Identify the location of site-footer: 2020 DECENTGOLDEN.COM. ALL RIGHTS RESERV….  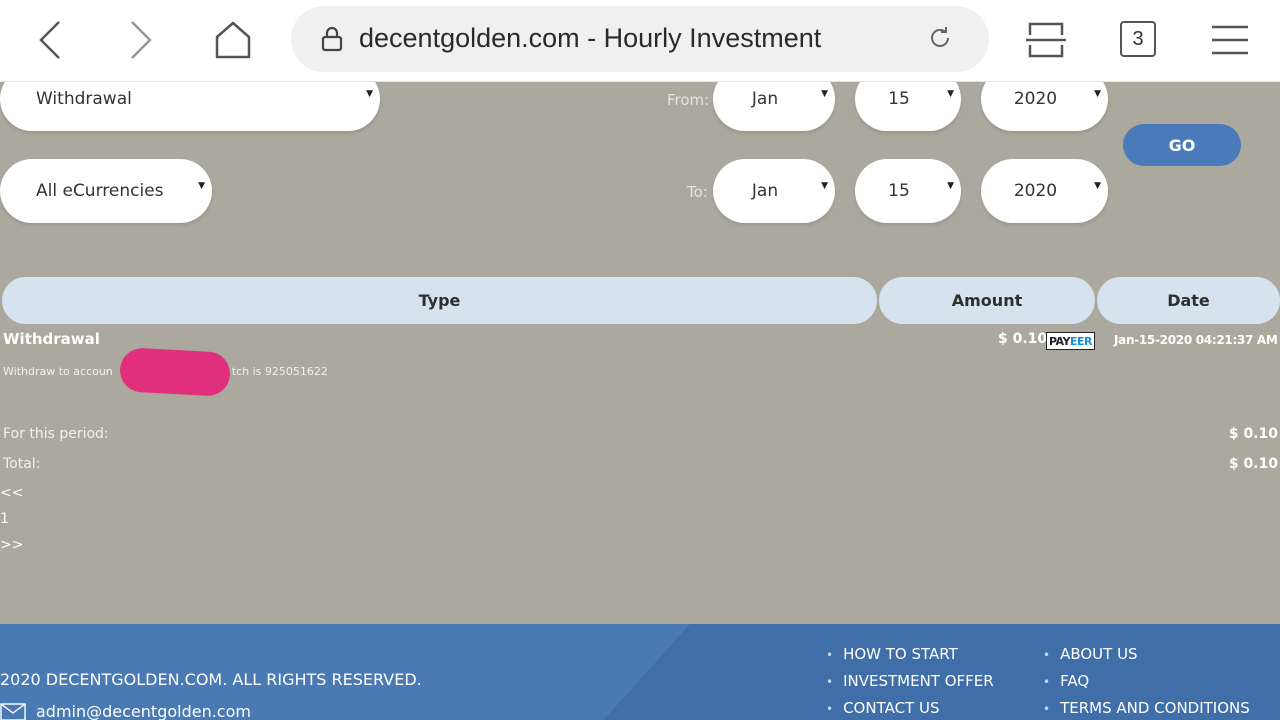
(640, 672).